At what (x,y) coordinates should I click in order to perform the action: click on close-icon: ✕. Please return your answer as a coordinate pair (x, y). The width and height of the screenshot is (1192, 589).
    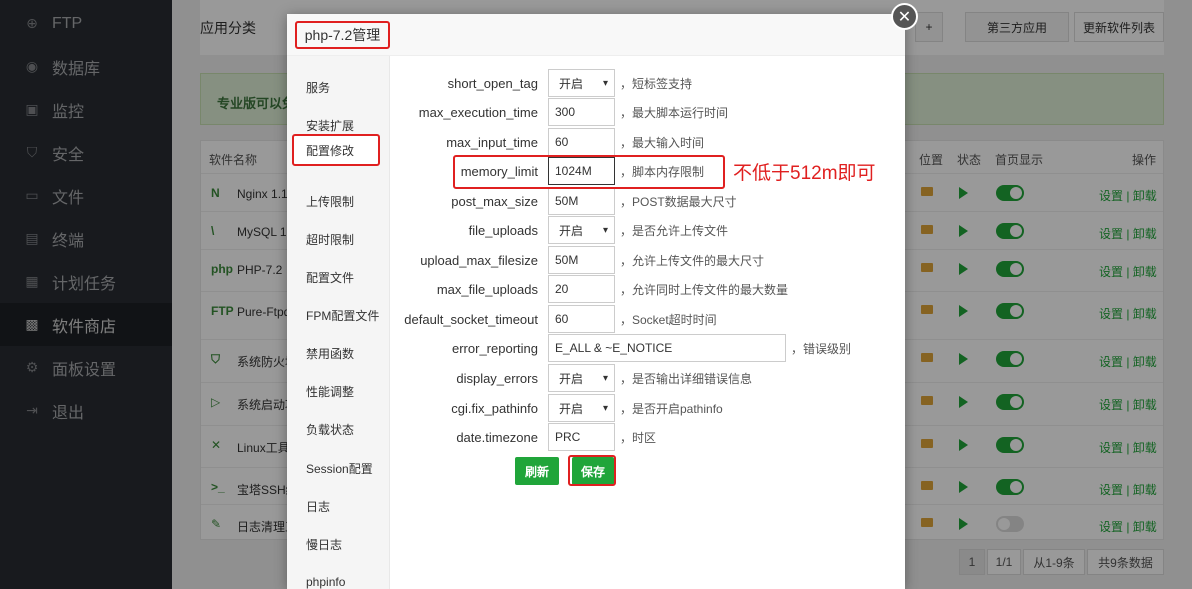
    Looking at the image, I should click on (904, 16).